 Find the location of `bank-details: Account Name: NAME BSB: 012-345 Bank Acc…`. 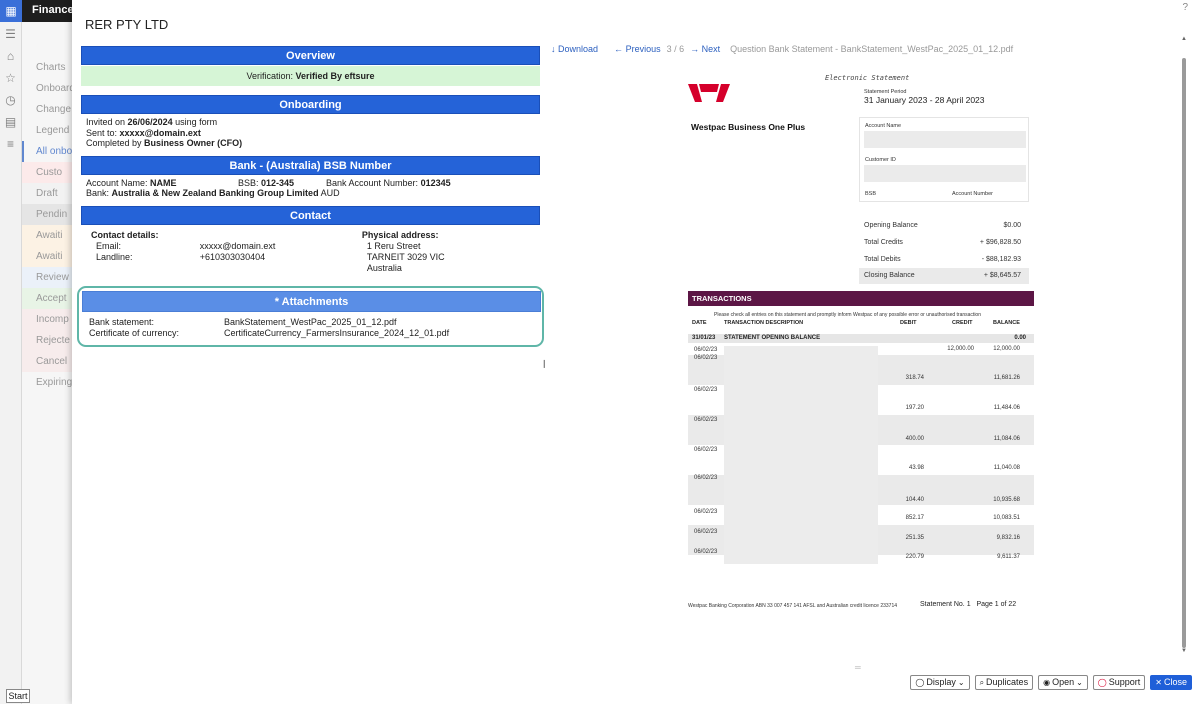

bank-details: Account Name: NAME BSB: 012-345 Bank Acc… is located at coordinates (268, 188).